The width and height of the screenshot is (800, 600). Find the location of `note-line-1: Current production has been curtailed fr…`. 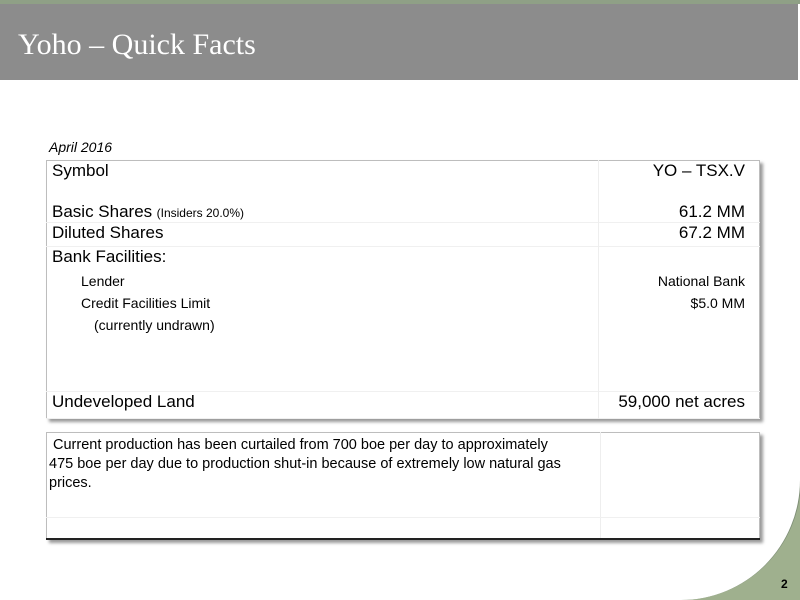

note-line-1: Current production has been curtailed fr… is located at coordinates (300, 445).